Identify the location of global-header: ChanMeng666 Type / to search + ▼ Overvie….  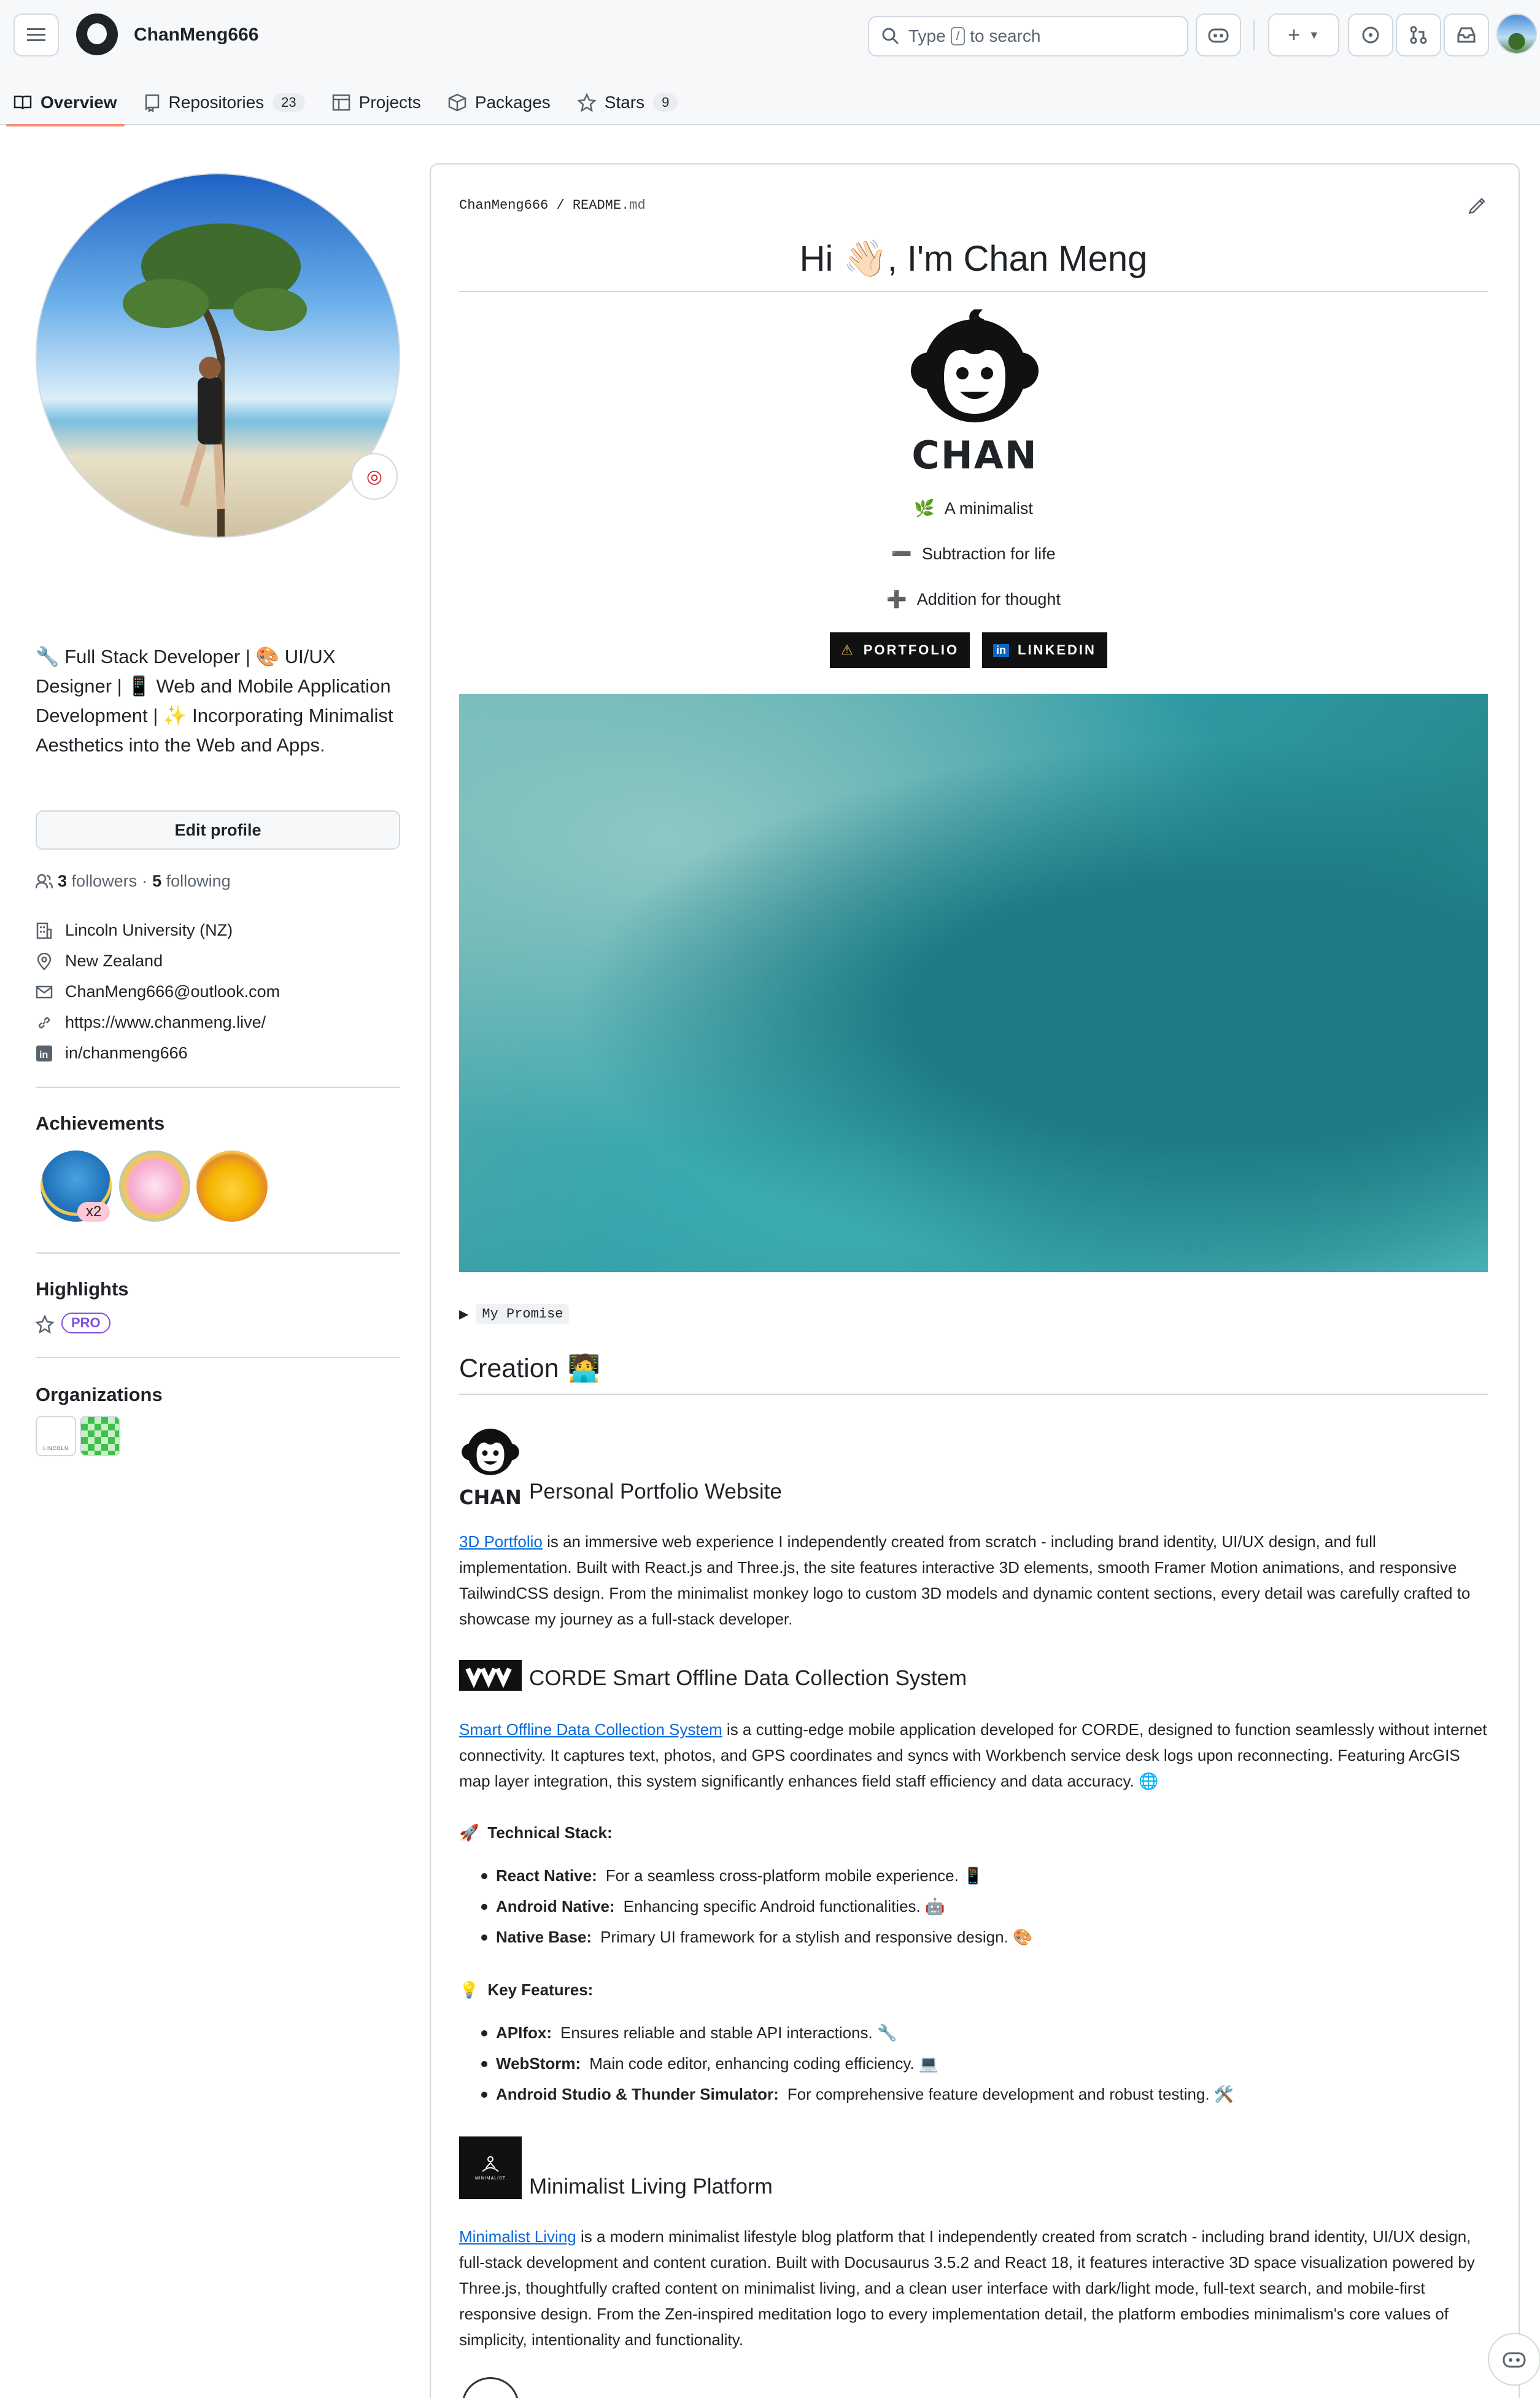
(770, 63).